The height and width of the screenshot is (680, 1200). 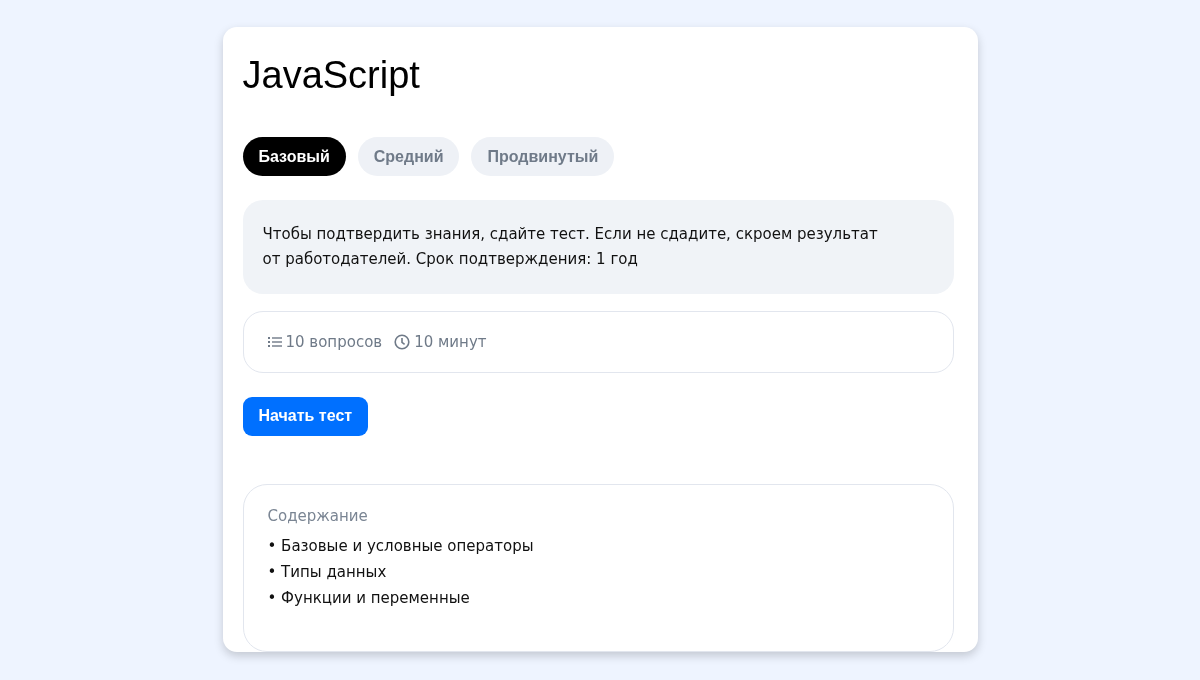 I want to click on level-tab: Базовый, so click(x=294, y=156).